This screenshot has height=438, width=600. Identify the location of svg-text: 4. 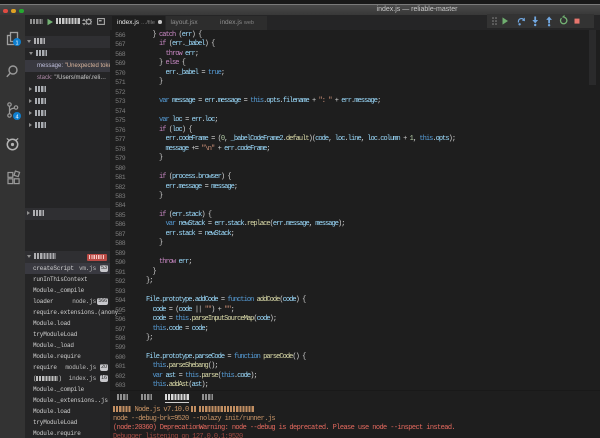
(16, 117).